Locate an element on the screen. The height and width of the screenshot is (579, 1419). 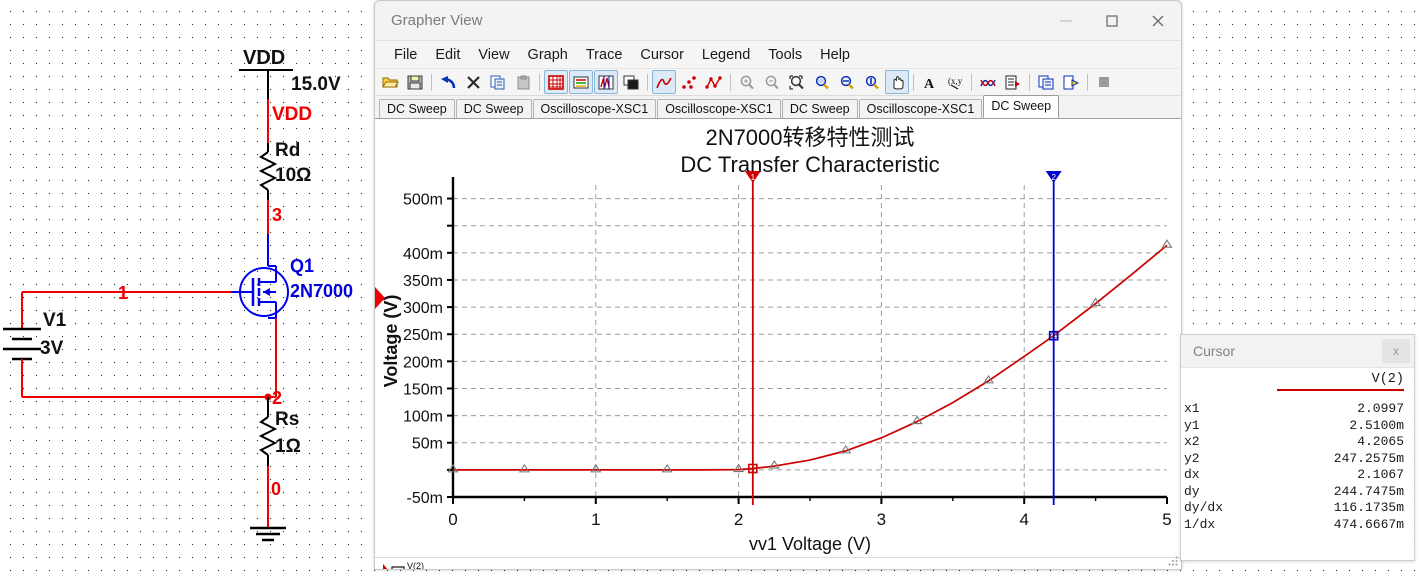
toolbar: A (x,y) is located at coordinates (778, 82).